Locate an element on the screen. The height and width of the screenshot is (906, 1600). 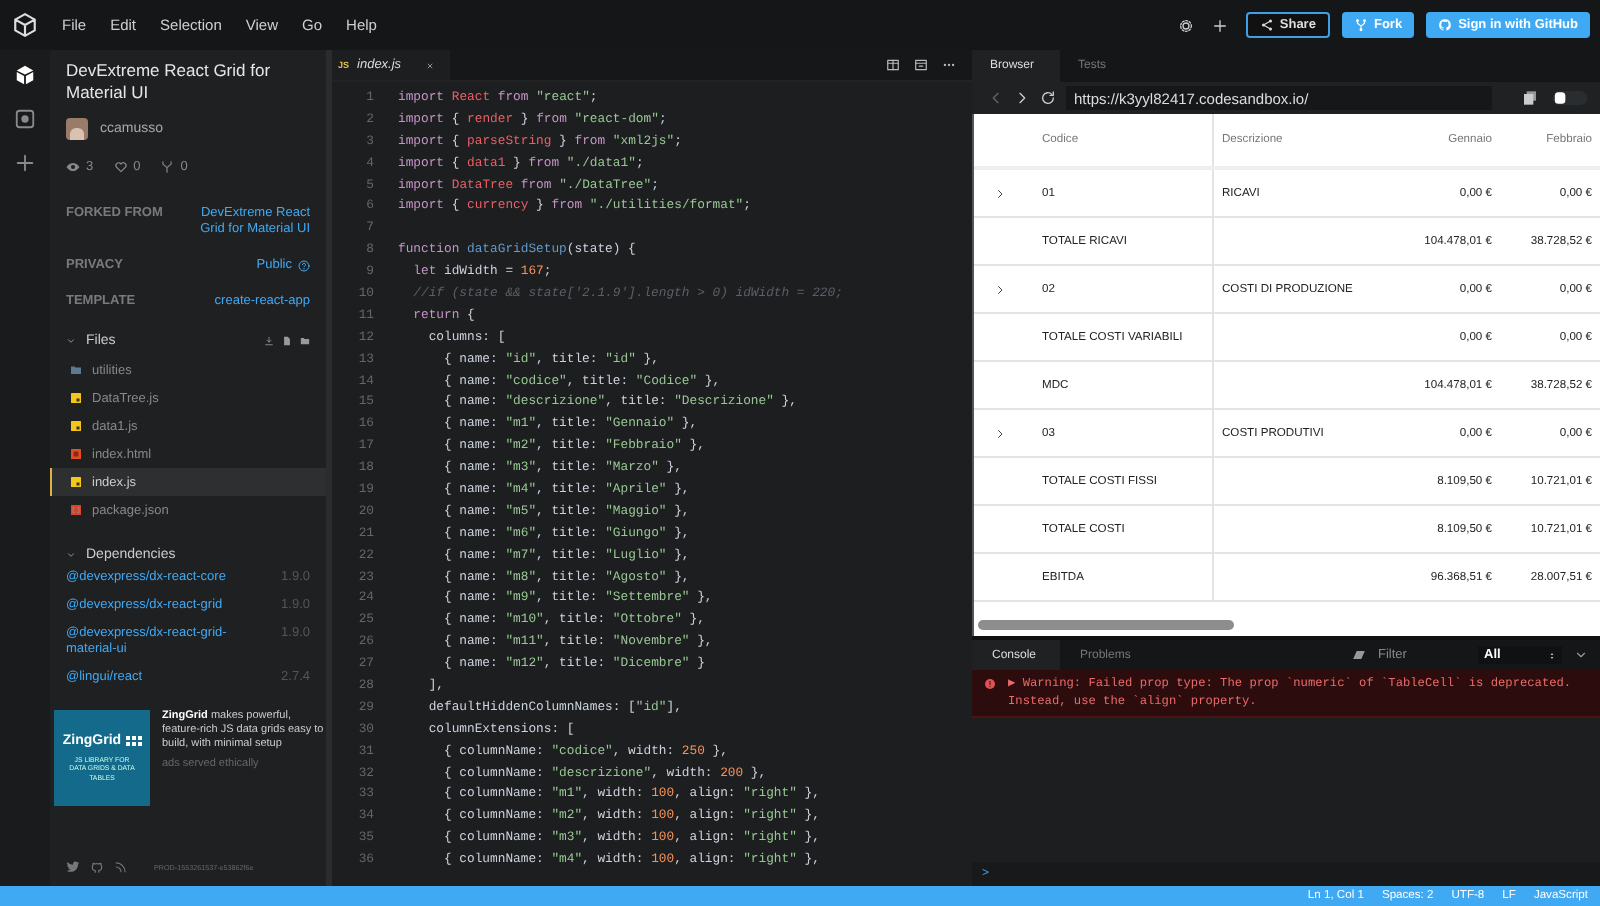
eraser-icon is located at coordinates (1359, 655).